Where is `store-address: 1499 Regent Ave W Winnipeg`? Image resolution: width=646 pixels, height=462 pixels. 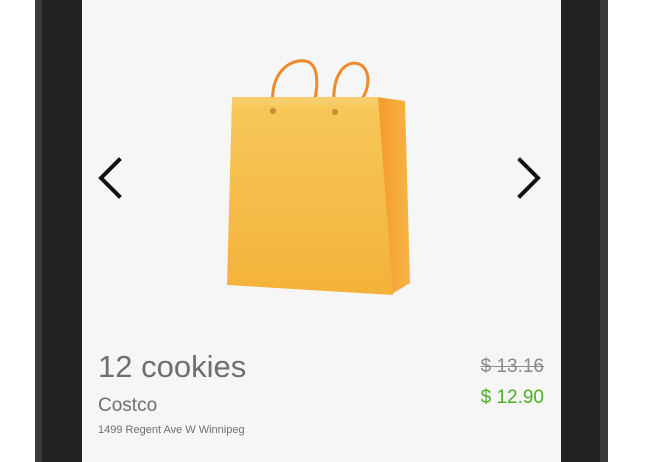 store-address: 1499 Regent Ave W Winnipeg is located at coordinates (171, 430).